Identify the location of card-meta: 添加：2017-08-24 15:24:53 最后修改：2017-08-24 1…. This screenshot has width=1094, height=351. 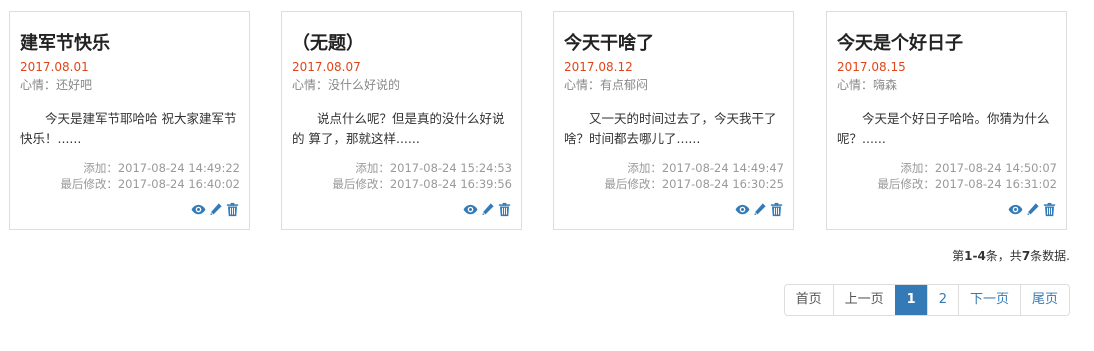
(422, 176).